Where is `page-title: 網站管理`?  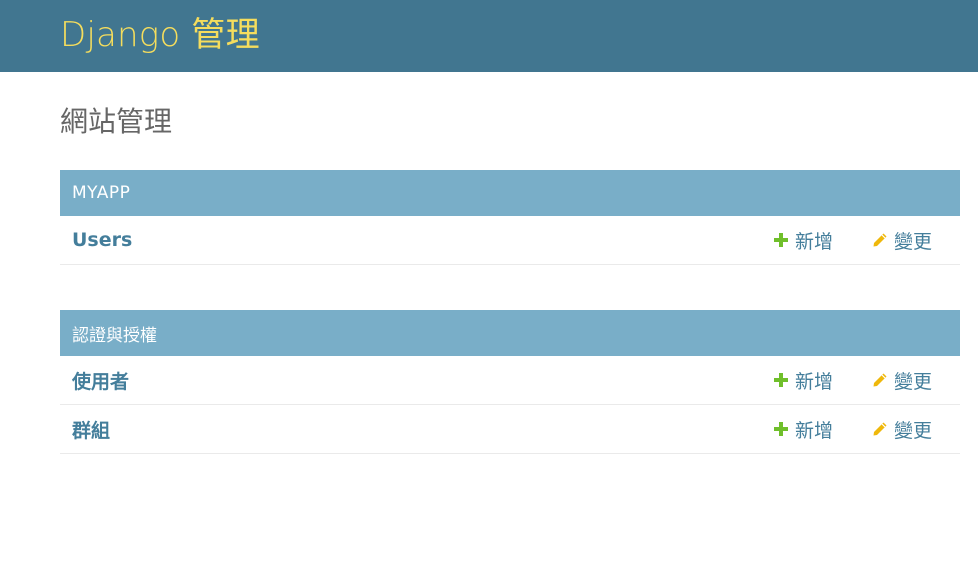
page-title: 網站管理 is located at coordinates (116, 121).